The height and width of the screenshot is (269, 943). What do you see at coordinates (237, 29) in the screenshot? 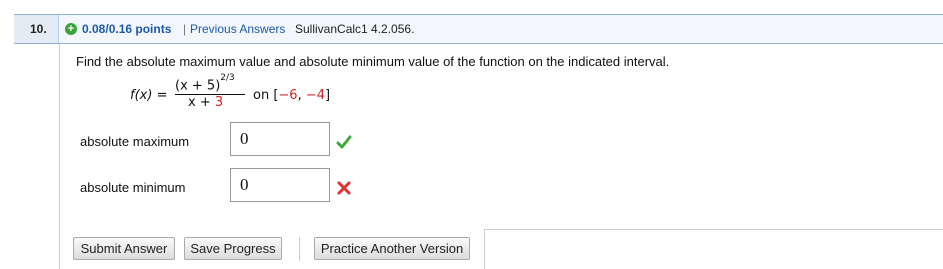
I see `previous-answers-link: Previous Answers` at bounding box center [237, 29].